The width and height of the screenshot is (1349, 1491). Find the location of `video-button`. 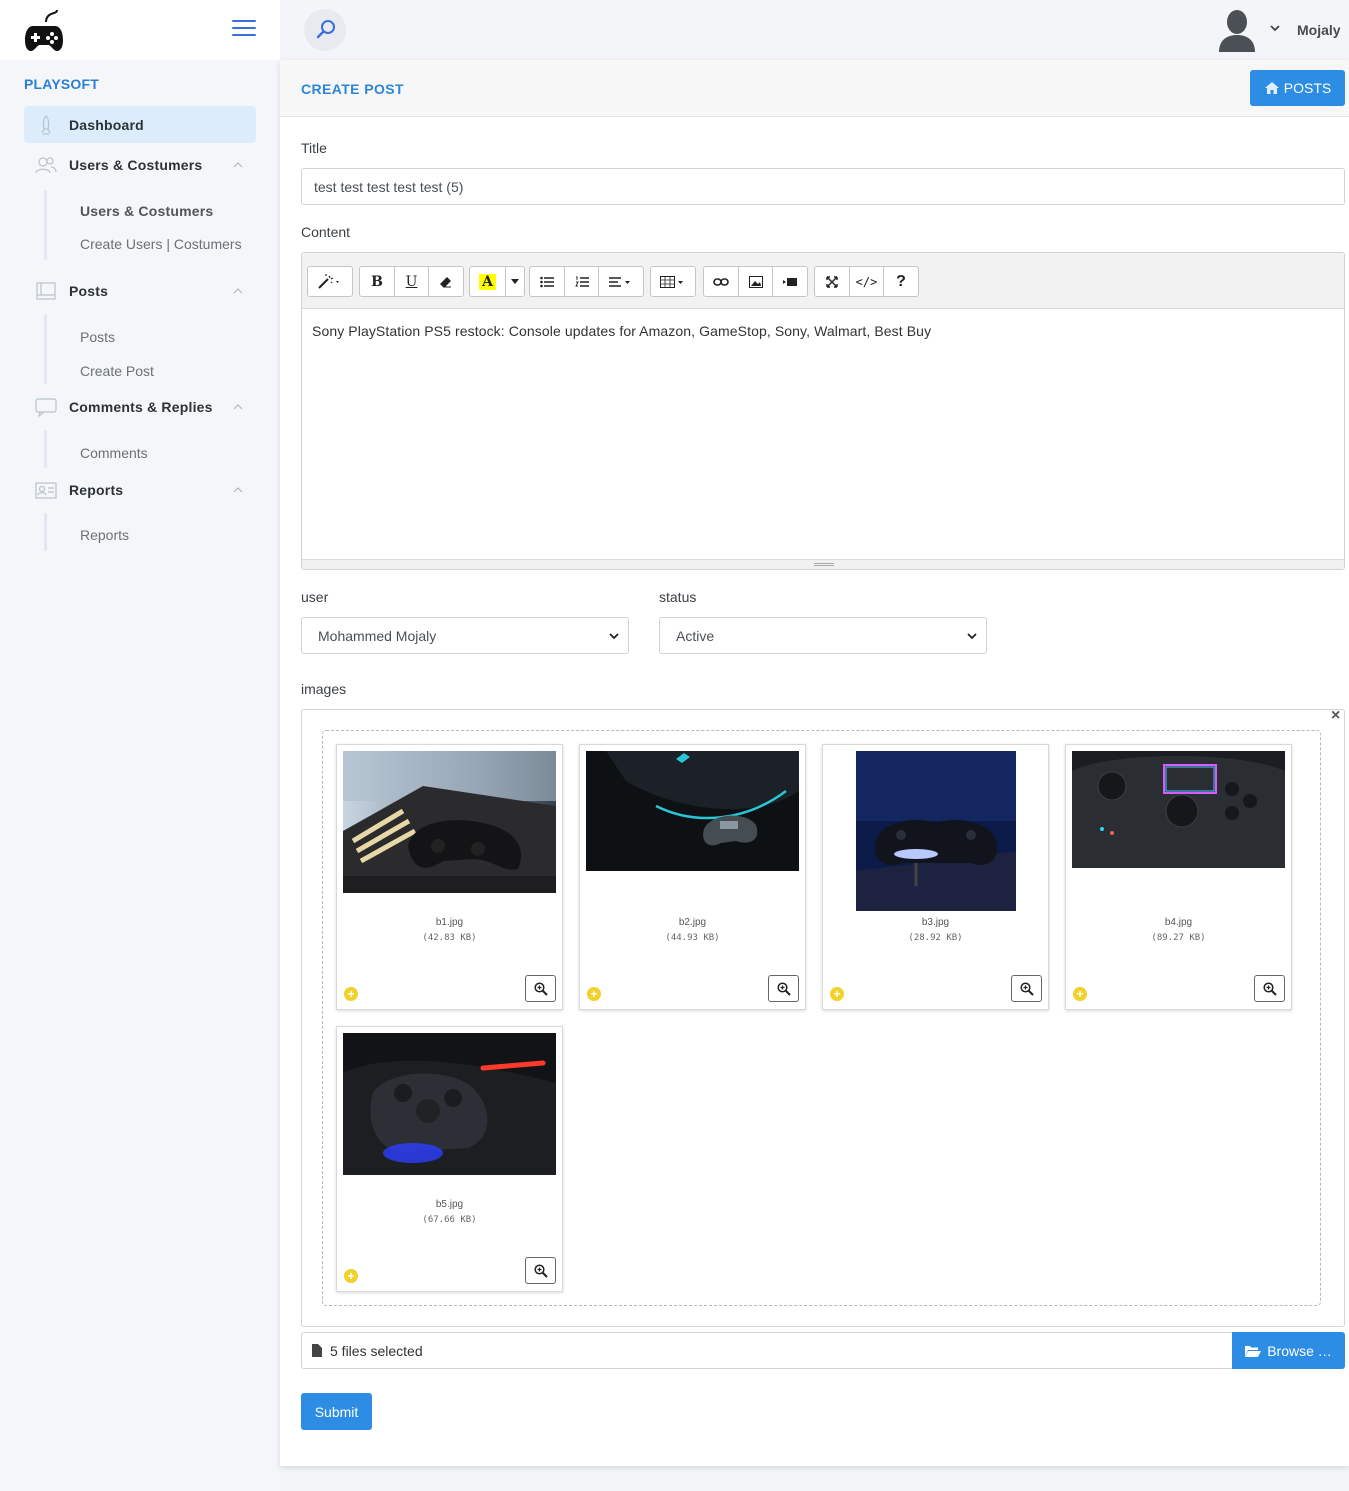

video-button is located at coordinates (790, 281).